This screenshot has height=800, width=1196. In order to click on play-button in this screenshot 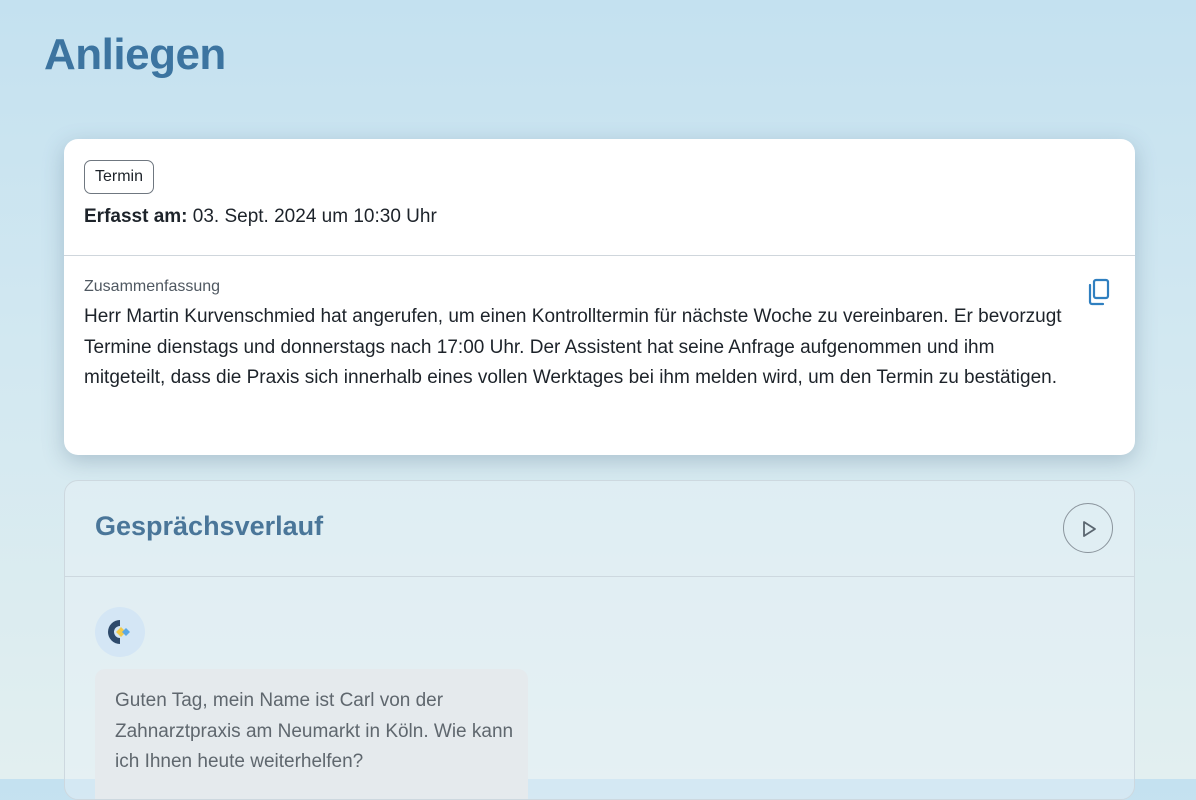, I will do `click(1088, 528)`.